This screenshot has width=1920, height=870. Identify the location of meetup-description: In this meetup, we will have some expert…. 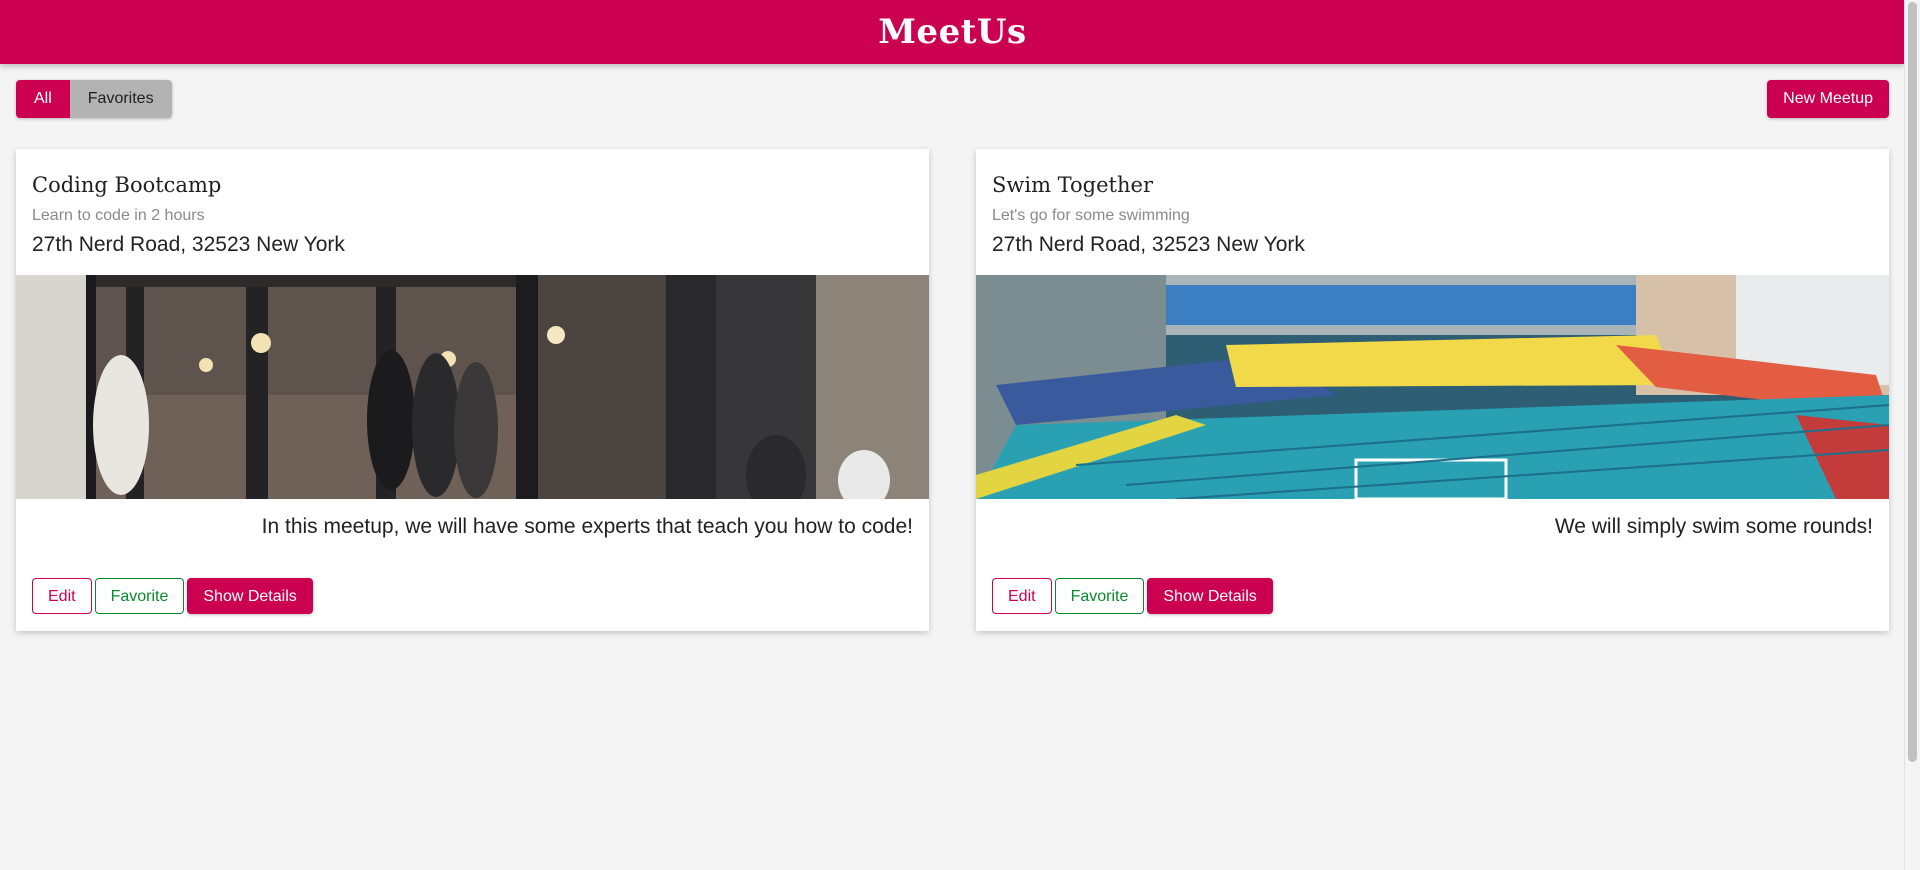
(587, 526).